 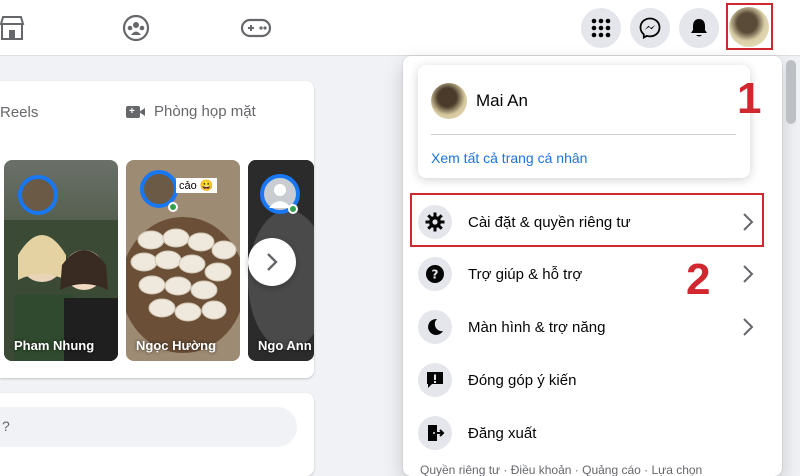 What do you see at coordinates (435, 433) in the screenshot?
I see `logout-icon` at bounding box center [435, 433].